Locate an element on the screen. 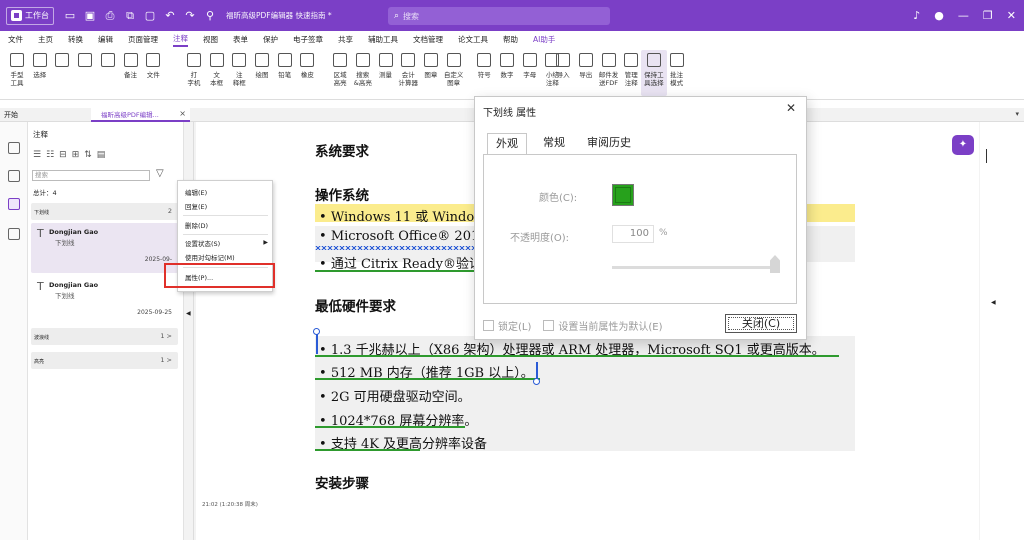  collapse-all-icon: ☷ is located at coordinates (50, 155).